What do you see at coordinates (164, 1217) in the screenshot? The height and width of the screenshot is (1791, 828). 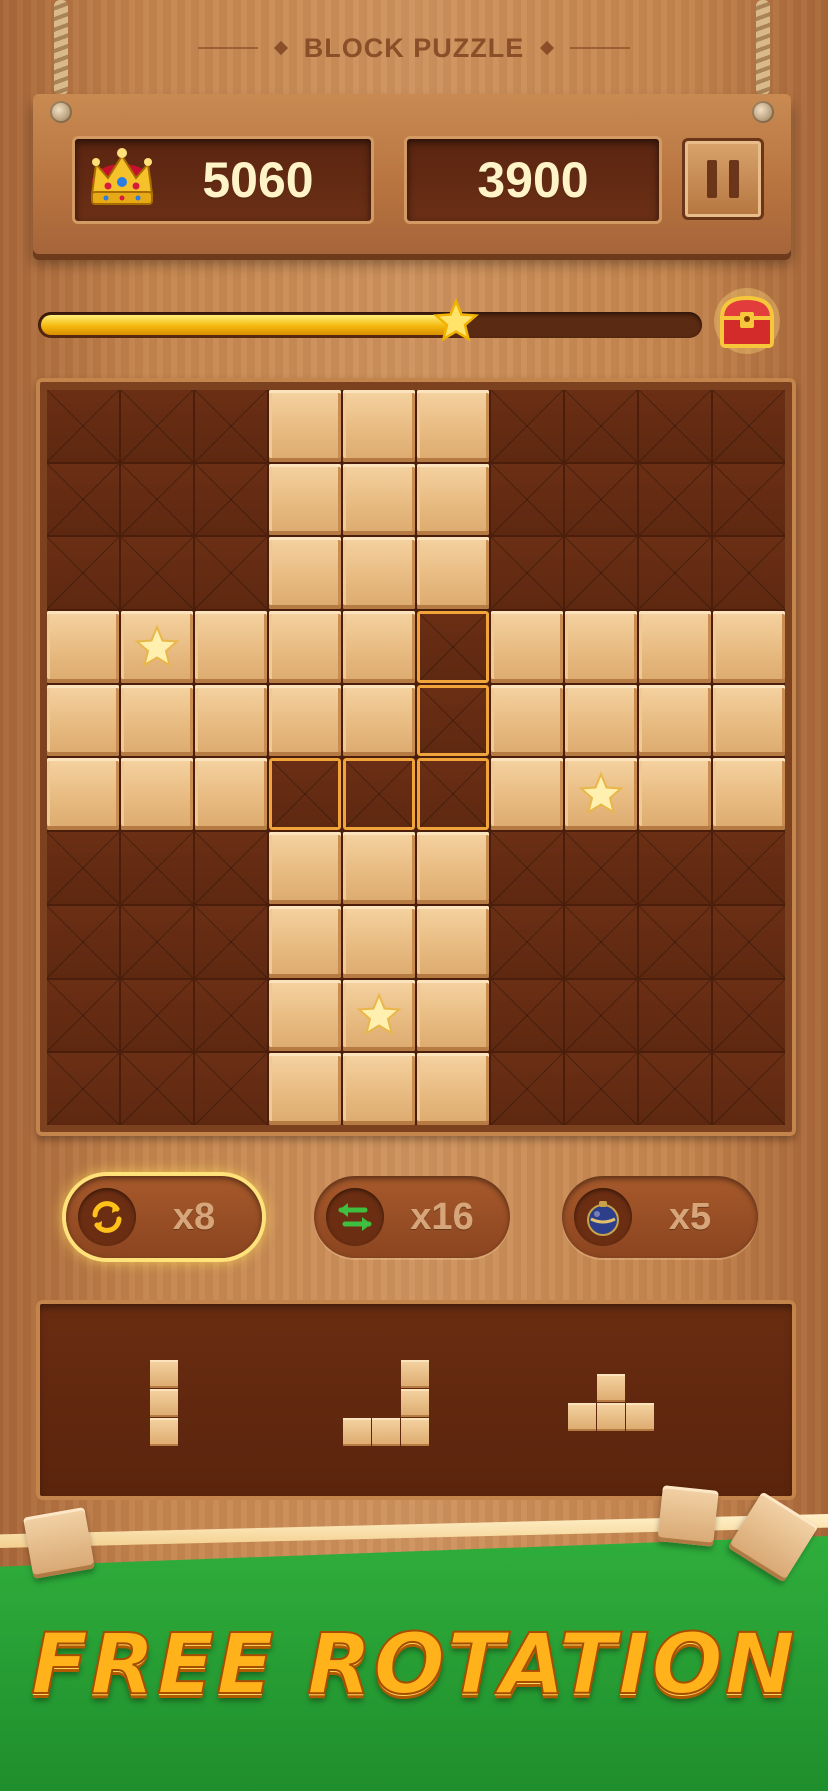 I see `rotate-booster: x8` at bounding box center [164, 1217].